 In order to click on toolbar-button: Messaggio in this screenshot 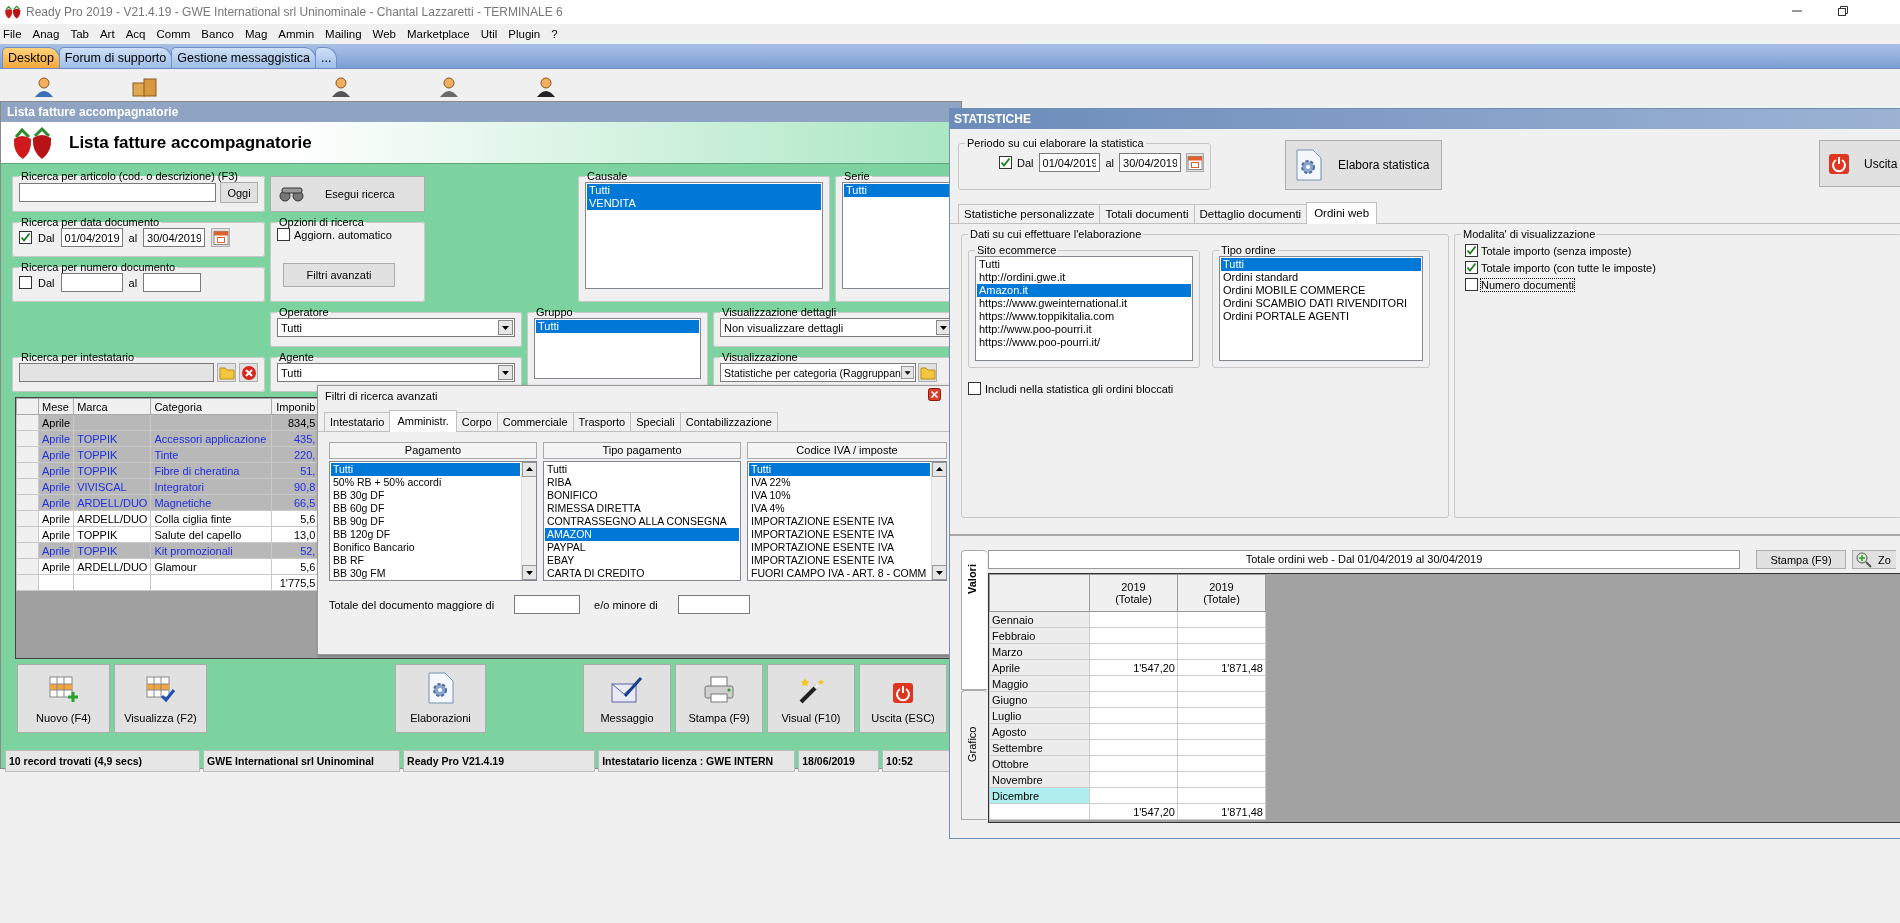, I will do `click(627, 698)`.